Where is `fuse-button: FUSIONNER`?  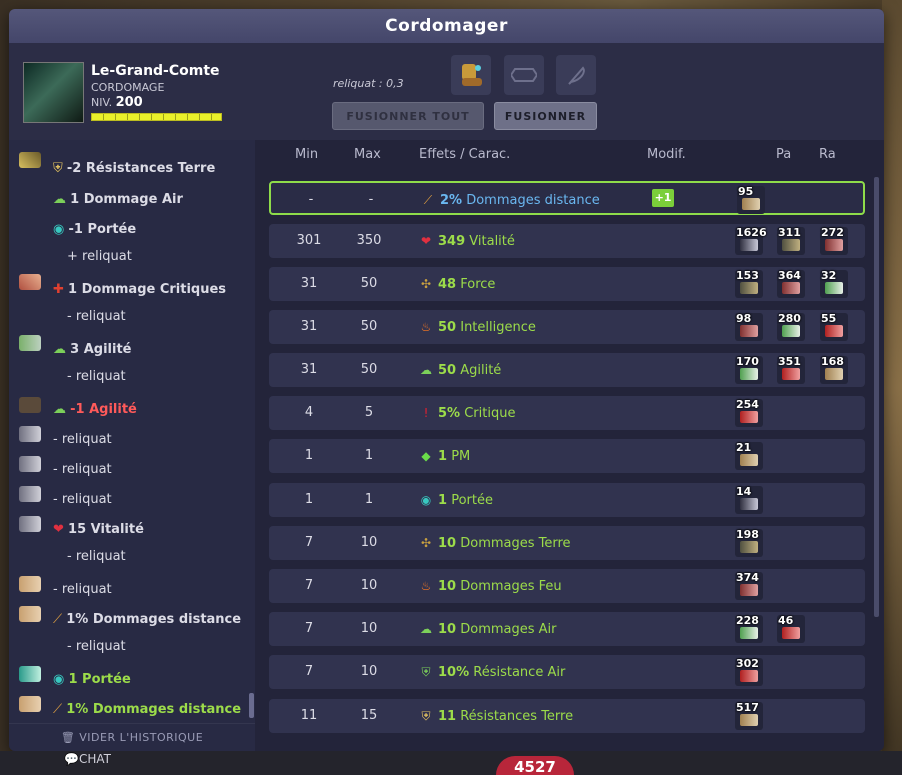
fuse-button: FUSIONNER is located at coordinates (545, 116).